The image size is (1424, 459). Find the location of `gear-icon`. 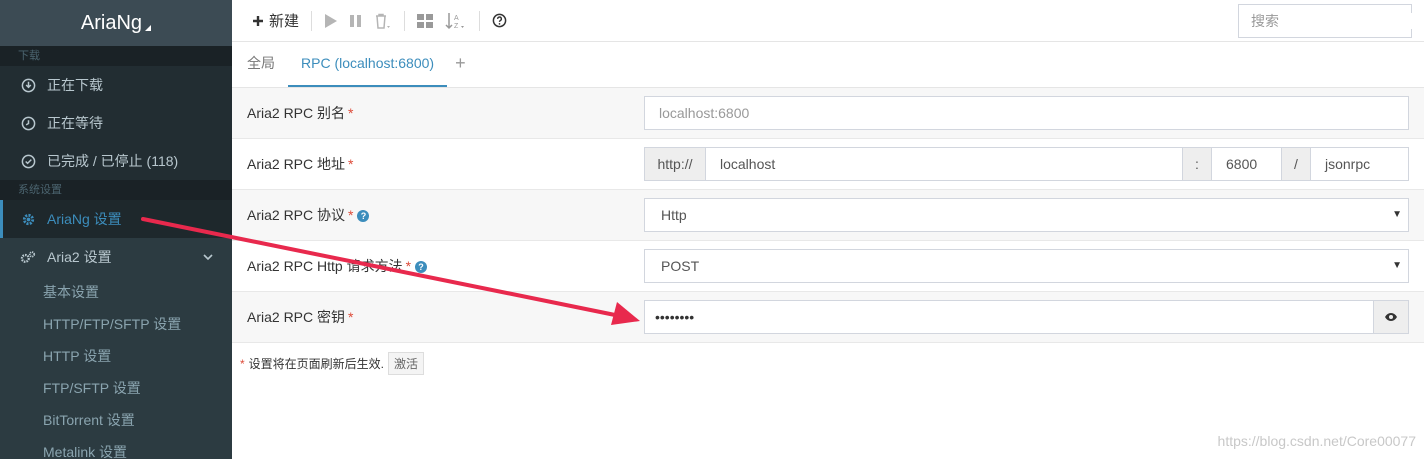

gear-icon is located at coordinates (28, 219).